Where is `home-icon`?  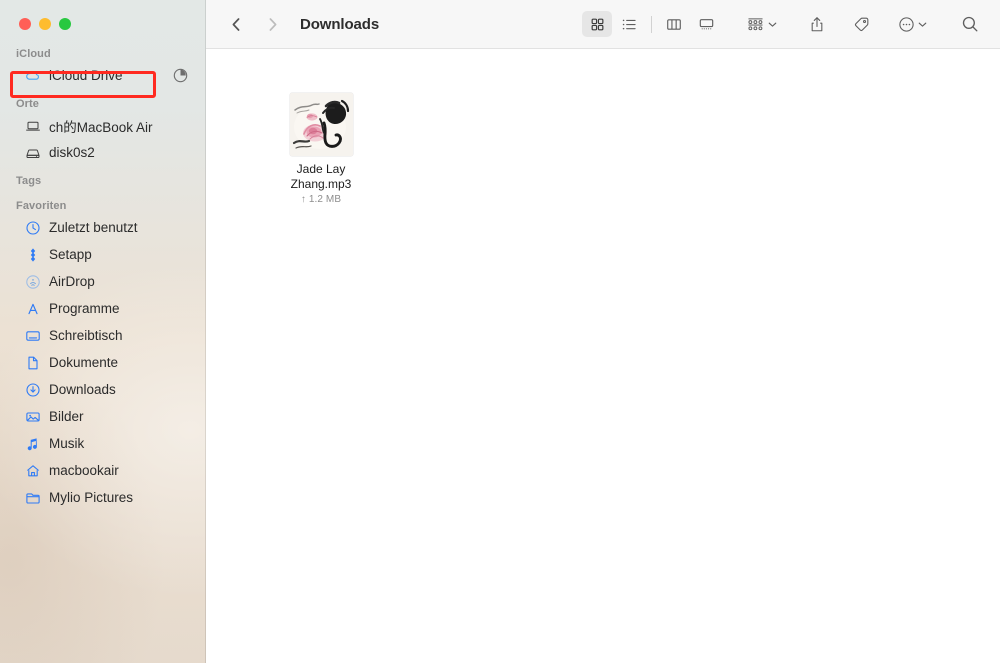 home-icon is located at coordinates (32, 470).